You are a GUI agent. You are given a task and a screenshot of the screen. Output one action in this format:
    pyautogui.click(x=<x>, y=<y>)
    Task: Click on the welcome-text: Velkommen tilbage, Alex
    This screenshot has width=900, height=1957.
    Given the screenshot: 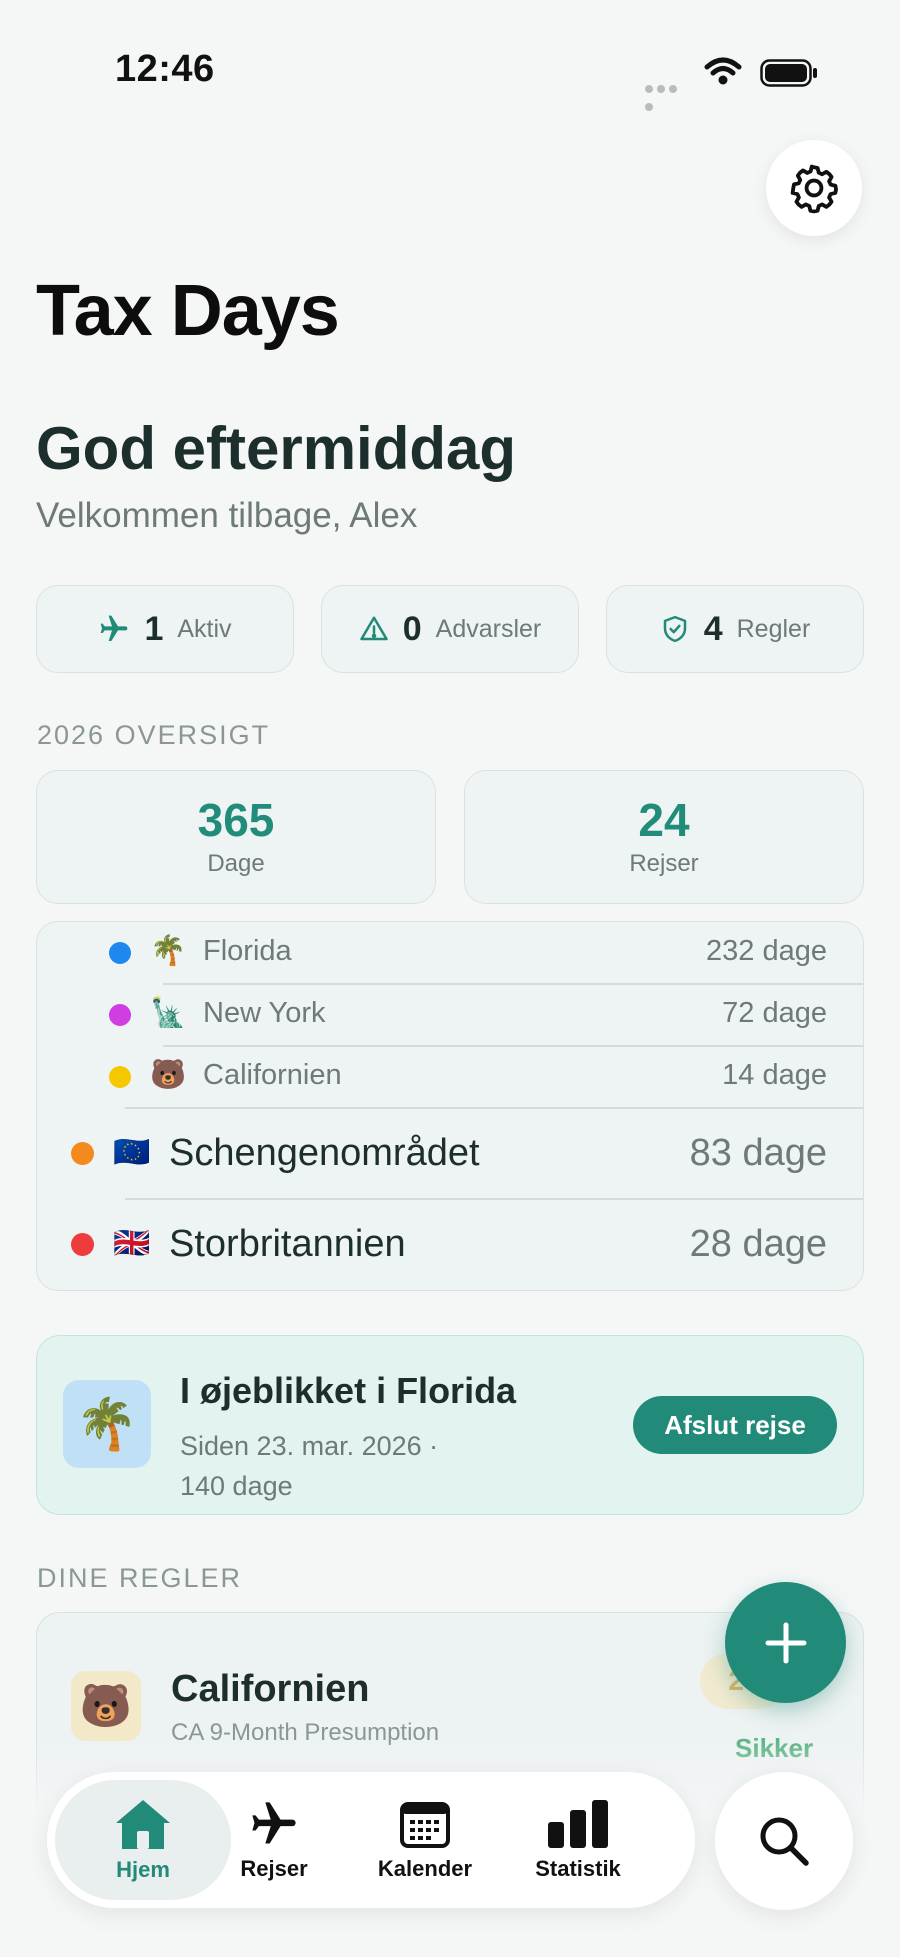 What is the action you would take?
    pyautogui.click(x=227, y=515)
    